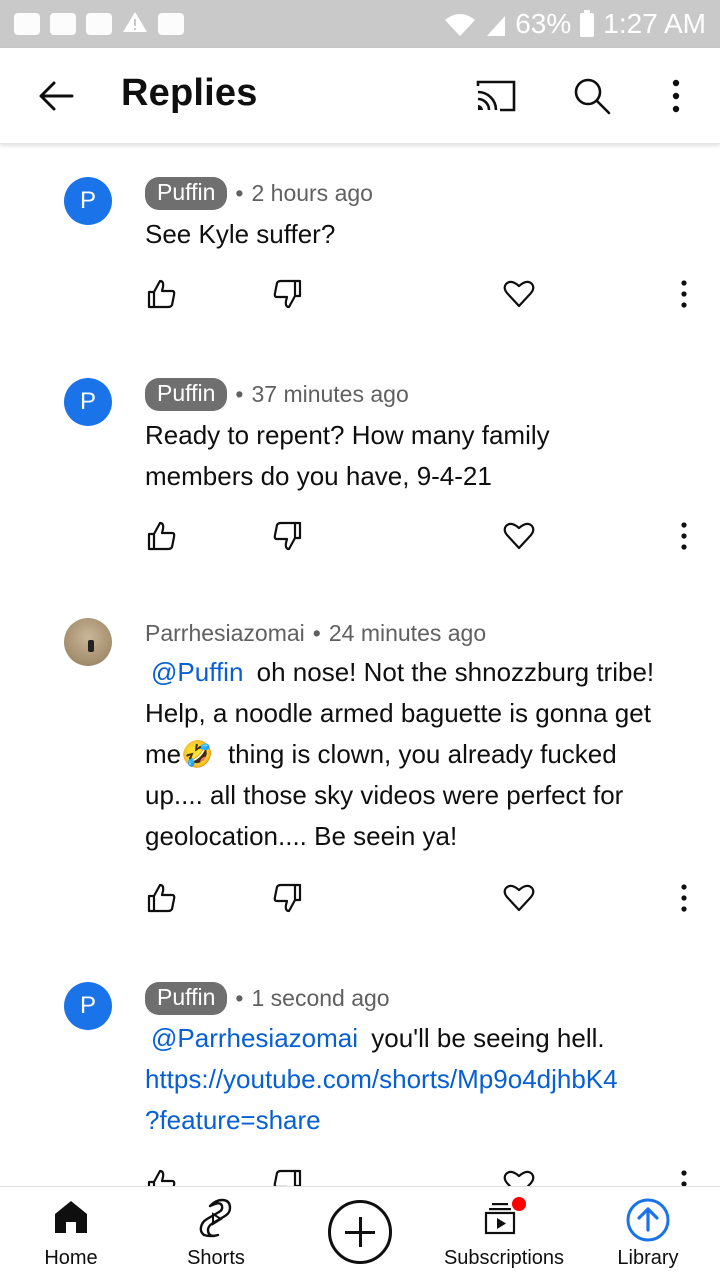 This screenshot has height=1280, width=720. What do you see at coordinates (171, 24) in the screenshot?
I see `image-icon` at bounding box center [171, 24].